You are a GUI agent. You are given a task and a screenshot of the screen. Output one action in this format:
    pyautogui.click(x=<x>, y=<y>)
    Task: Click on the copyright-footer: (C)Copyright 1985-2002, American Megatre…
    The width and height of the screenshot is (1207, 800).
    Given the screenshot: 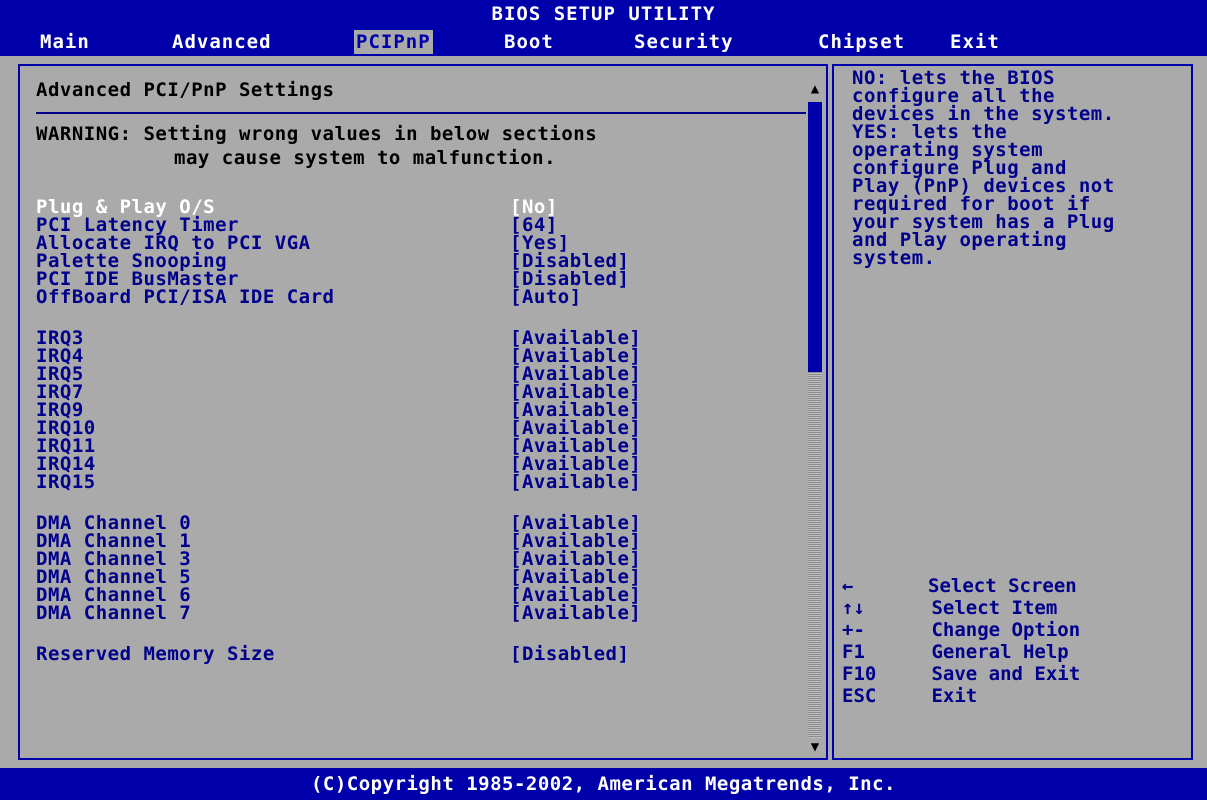 What is the action you would take?
    pyautogui.click(x=603, y=784)
    